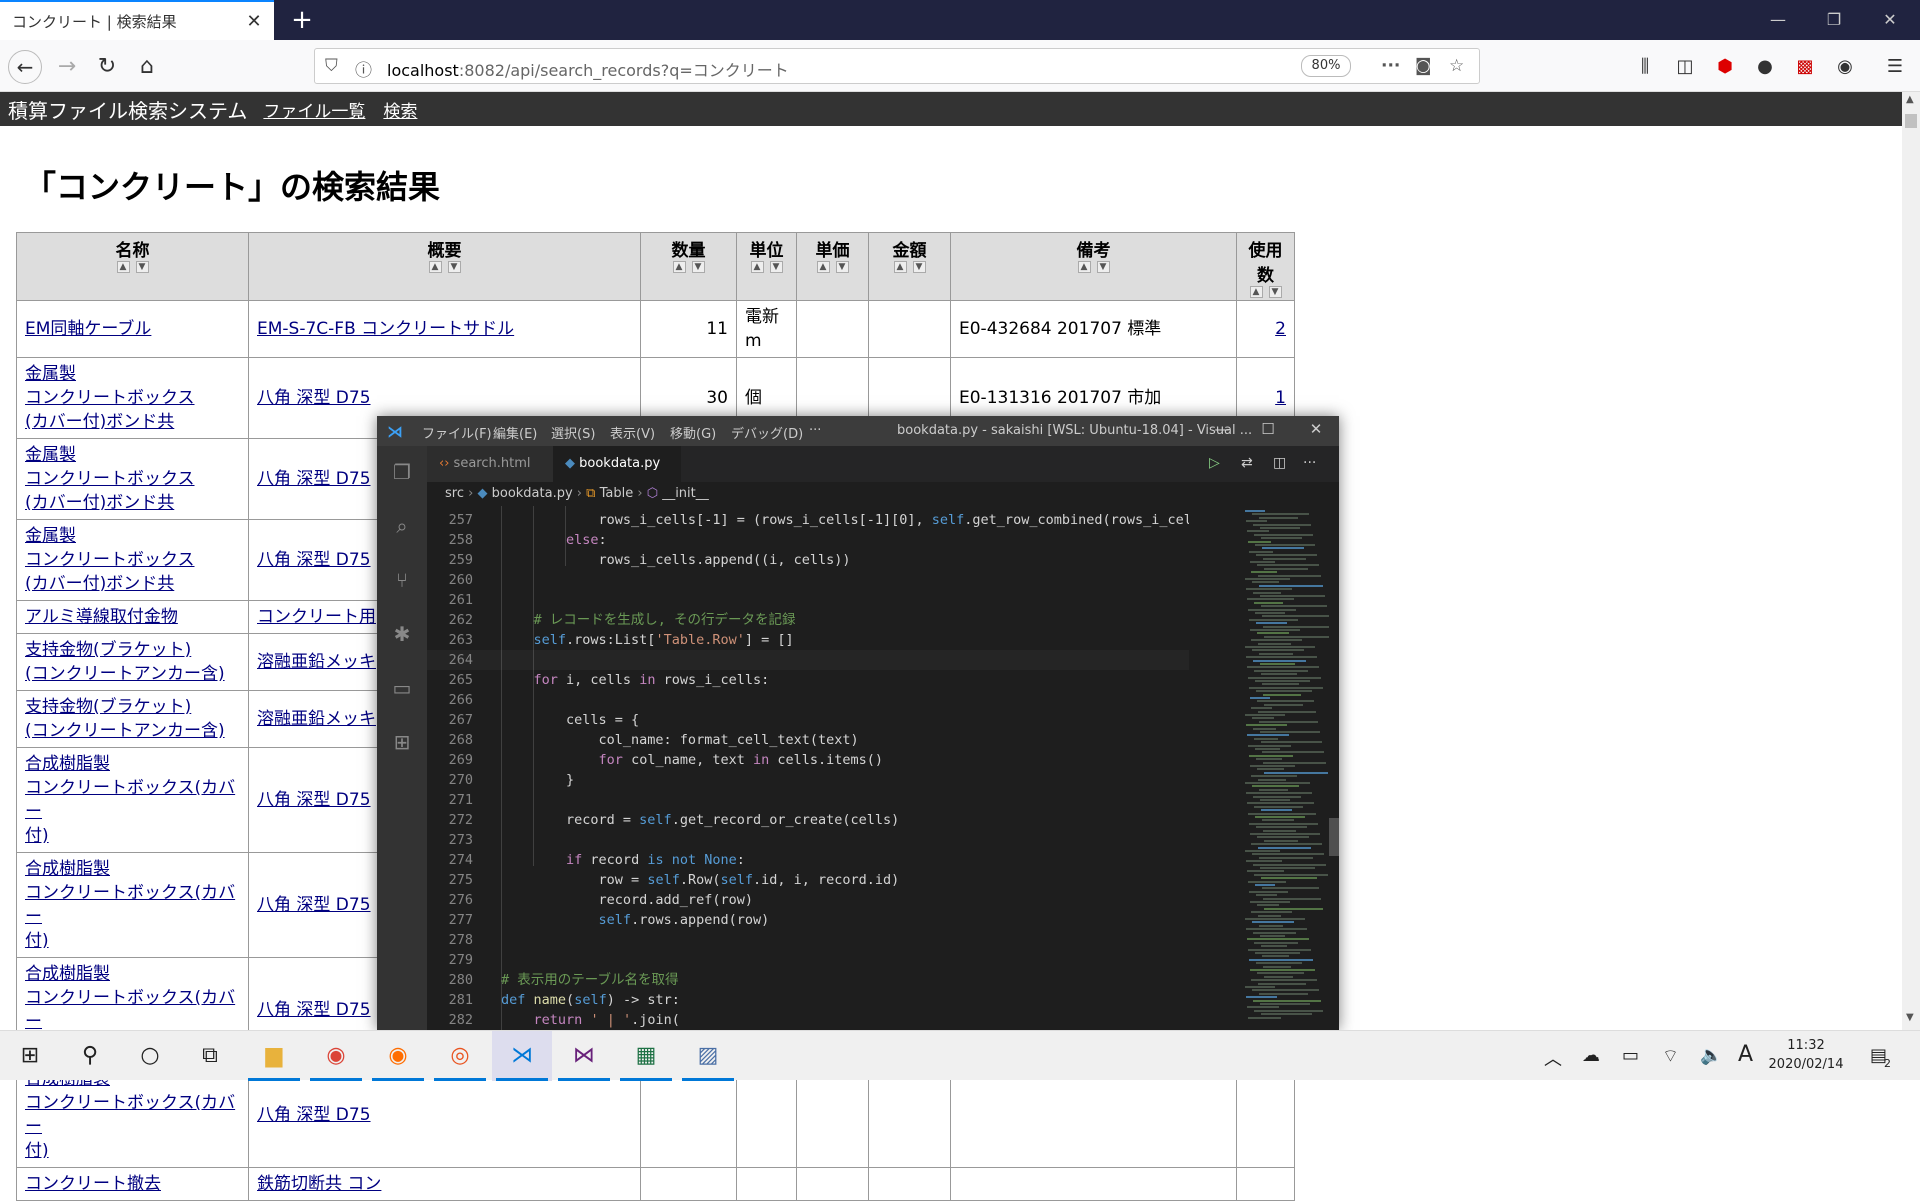 This screenshot has height=1201, width=1920. What do you see at coordinates (93, 1184) in the screenshot?
I see `item-name-link: コンクリート撤去` at bounding box center [93, 1184].